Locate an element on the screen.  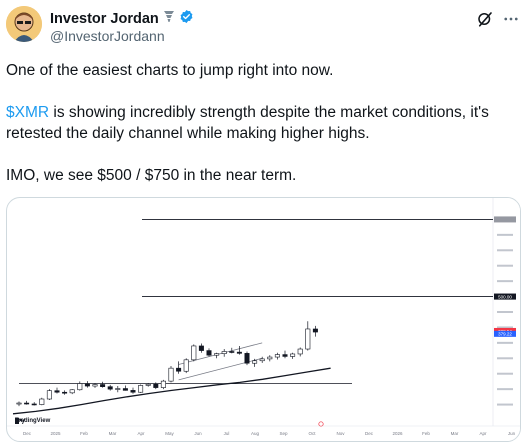
time-tick-label: Aug is located at coordinates (255, 433).